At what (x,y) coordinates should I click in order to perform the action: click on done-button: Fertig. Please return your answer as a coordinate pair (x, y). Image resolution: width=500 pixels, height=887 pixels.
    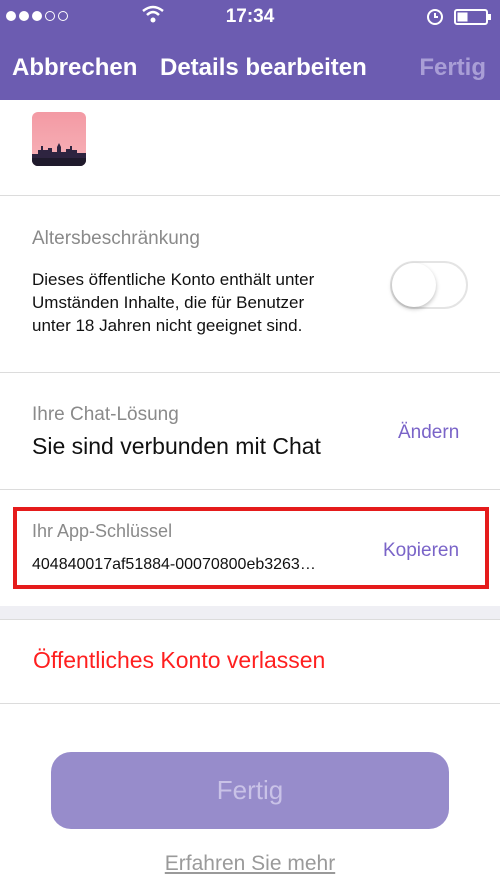
    Looking at the image, I should click on (250, 790).